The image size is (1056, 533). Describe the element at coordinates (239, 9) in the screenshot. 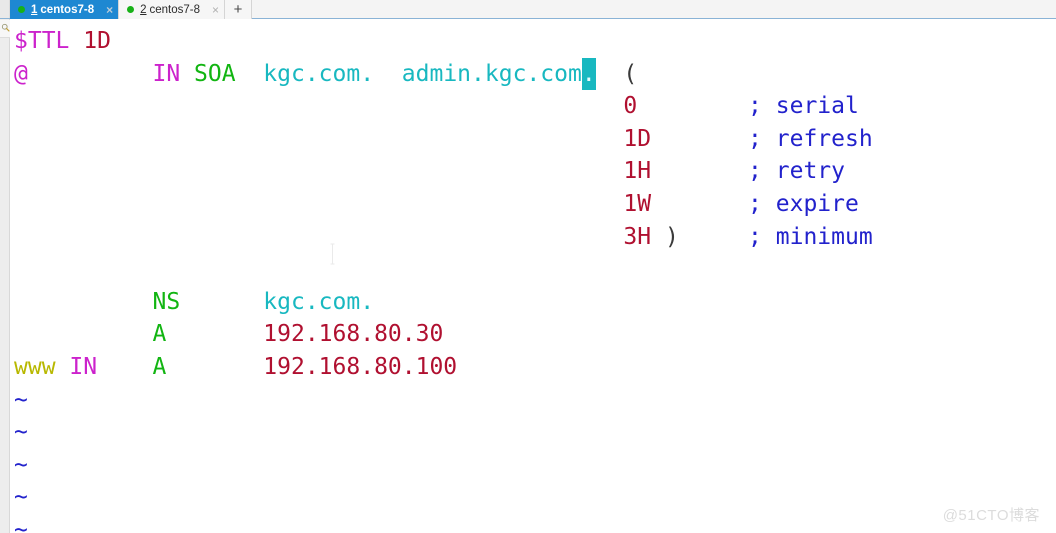

I see `new-tab-button: +` at that location.